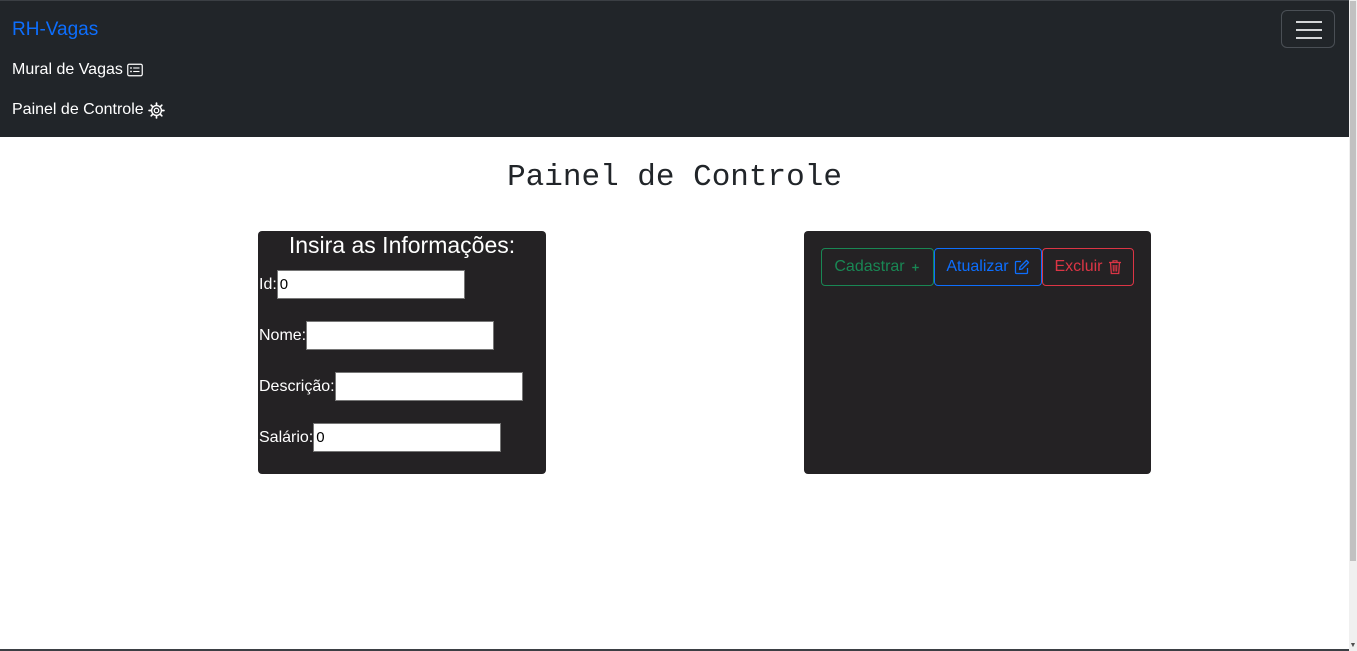  Describe the element at coordinates (1078, 266) in the screenshot. I see `excluir-label: Excluir` at that location.